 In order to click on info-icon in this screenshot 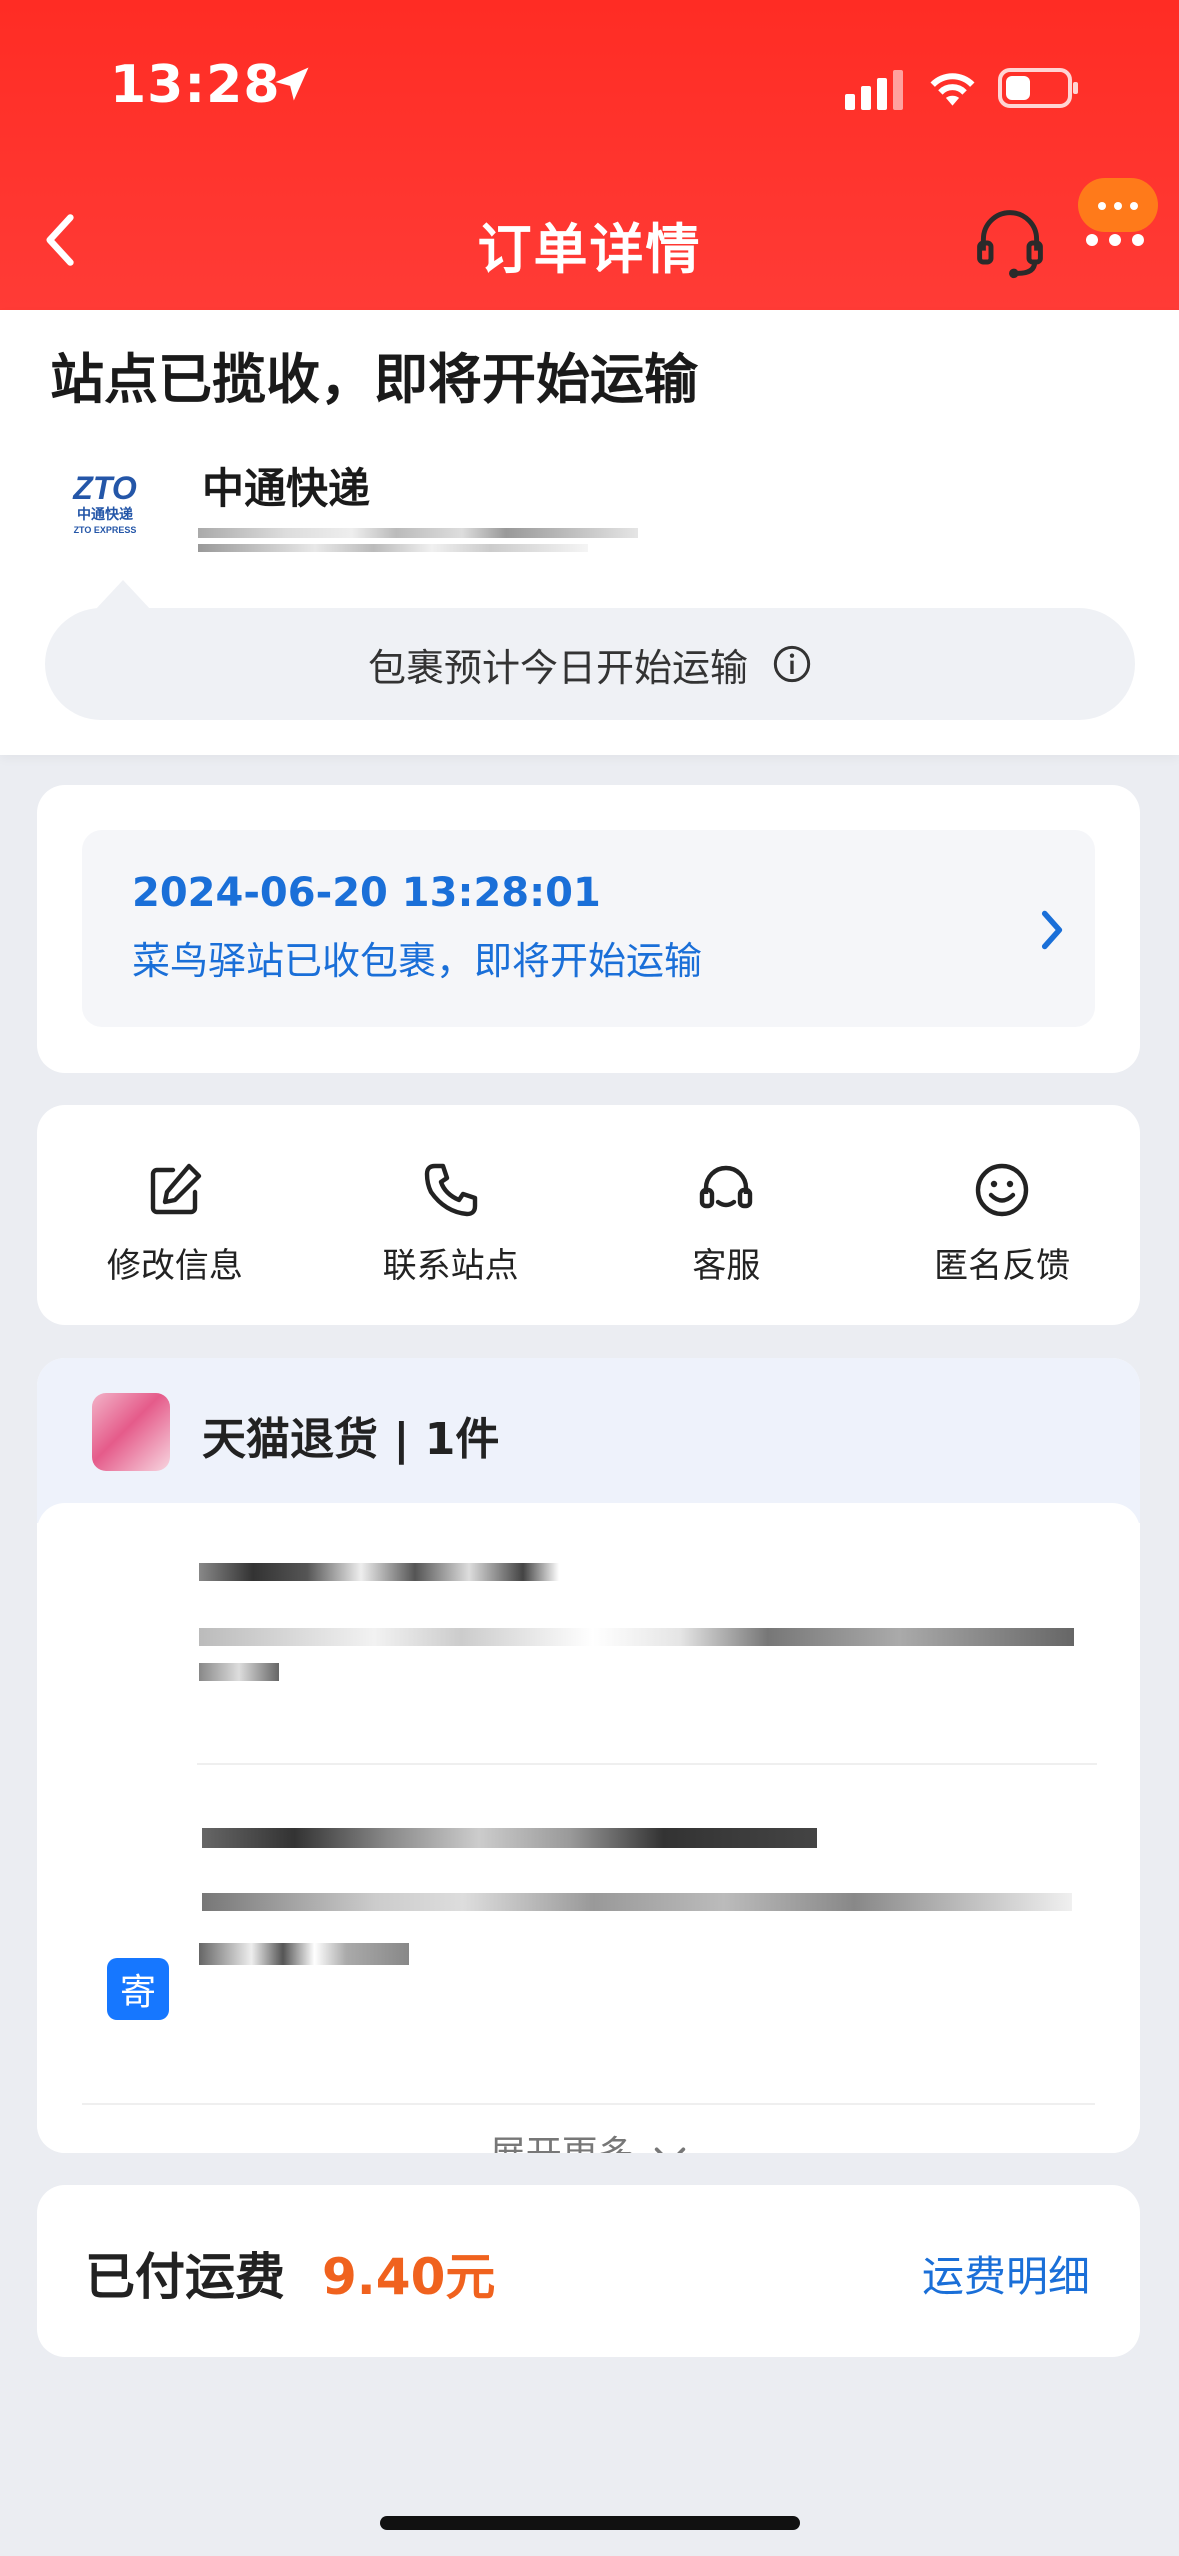, I will do `click(792, 664)`.